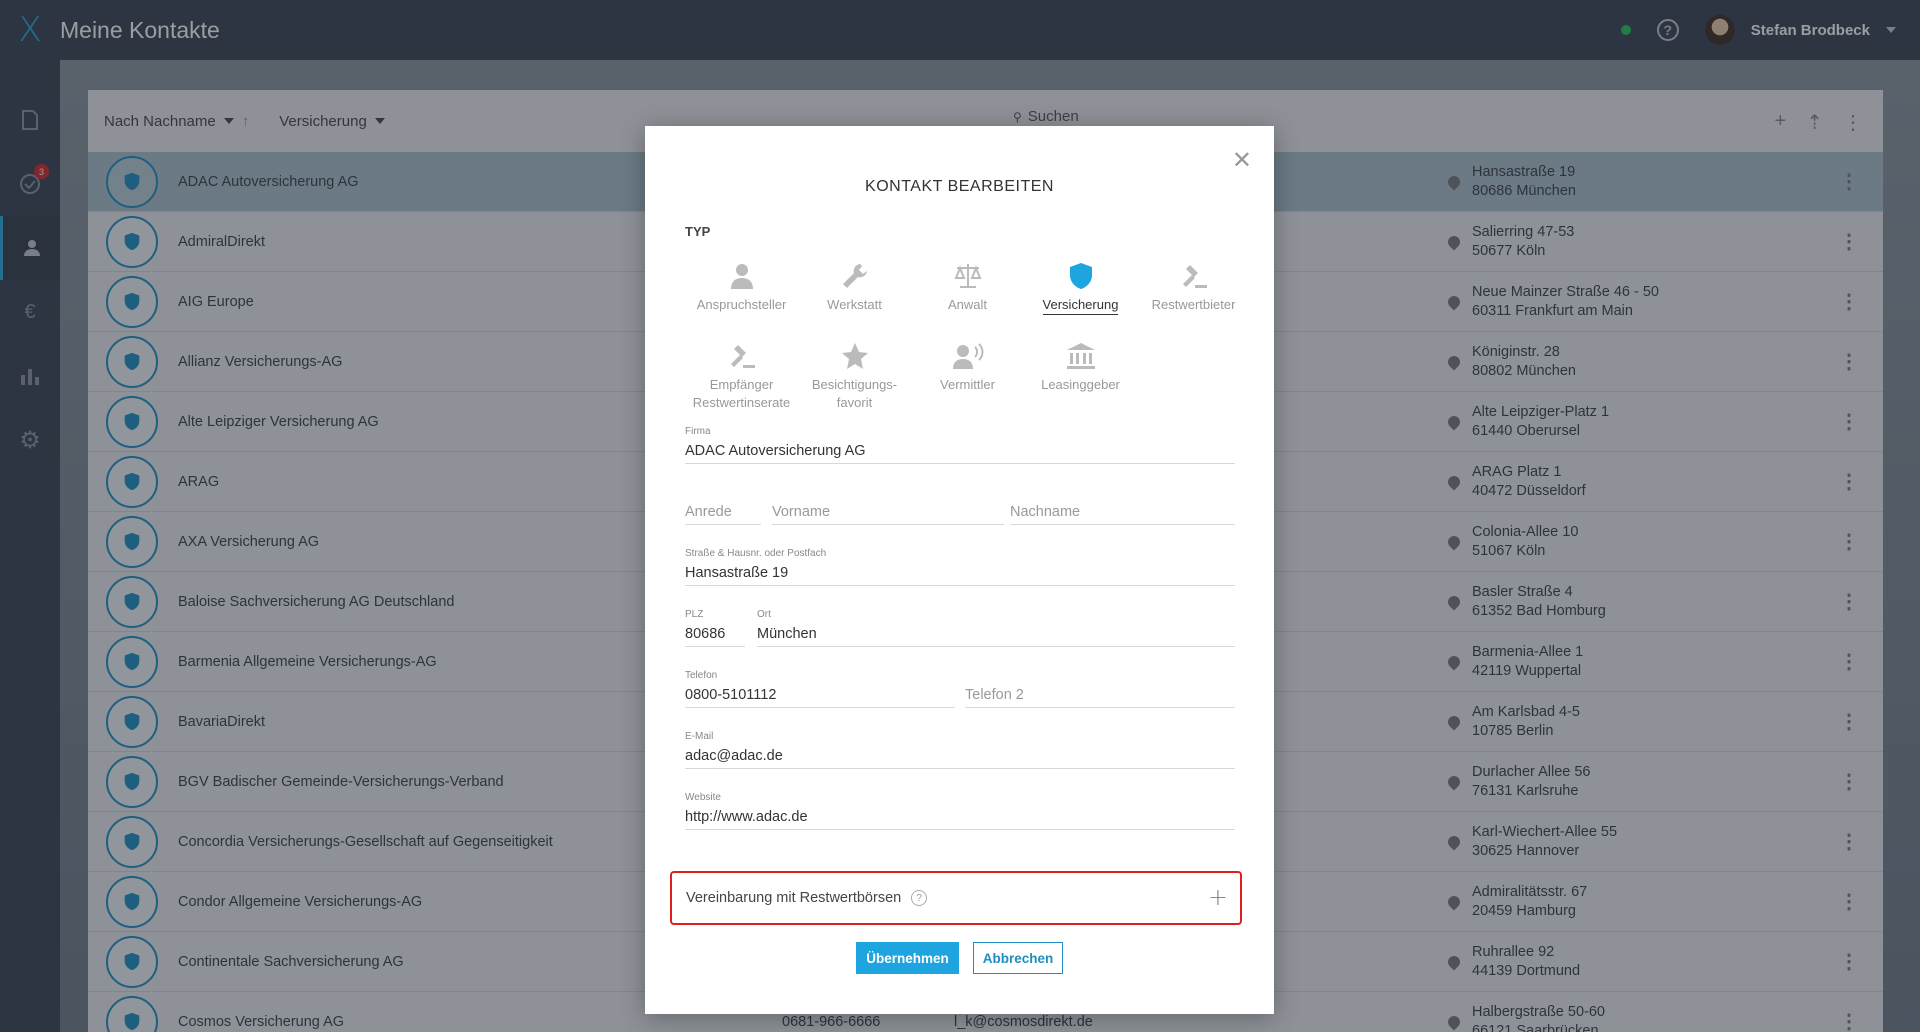 This screenshot has width=1920, height=1032. What do you see at coordinates (959, 958) in the screenshot?
I see `dialog-actions: Übernehmen Abbrechen` at bounding box center [959, 958].